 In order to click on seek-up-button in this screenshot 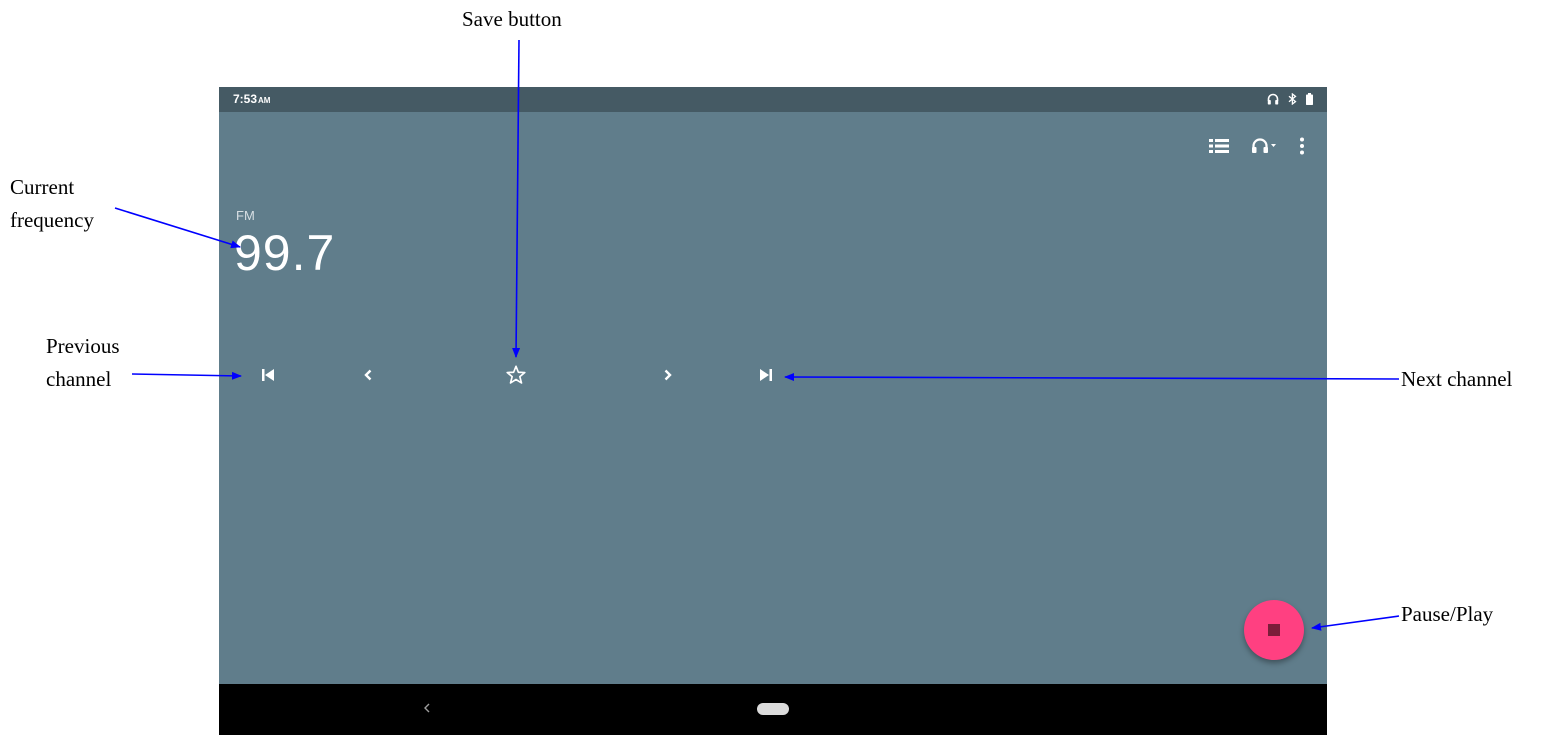, I will do `click(668, 377)`.